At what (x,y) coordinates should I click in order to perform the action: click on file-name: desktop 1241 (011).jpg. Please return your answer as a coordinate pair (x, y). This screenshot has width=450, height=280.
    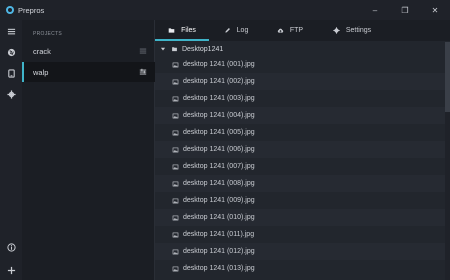
    Looking at the image, I should click on (219, 234).